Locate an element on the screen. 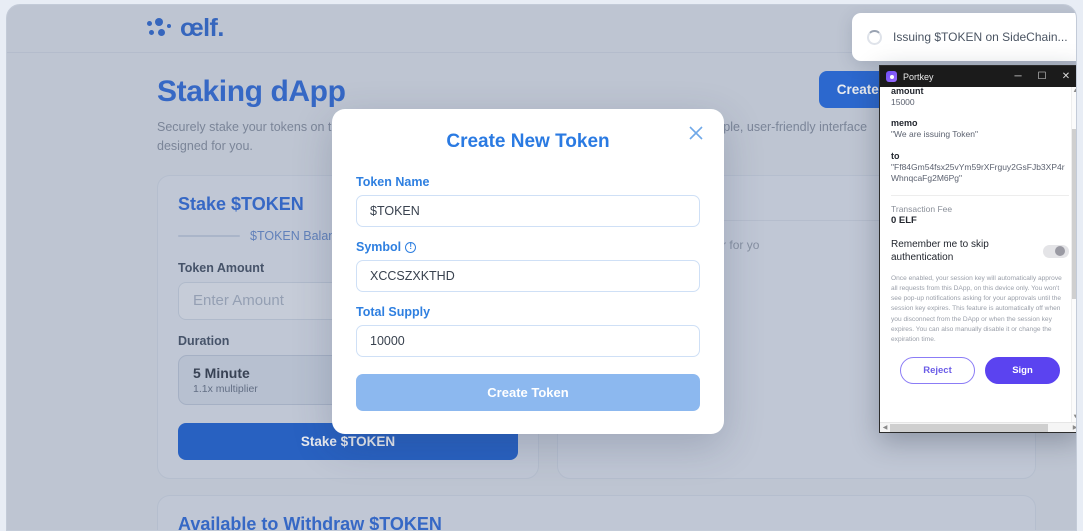 Image resolution: width=1083 pixels, height=531 pixels. loading-spinner-icon is located at coordinates (874, 37).